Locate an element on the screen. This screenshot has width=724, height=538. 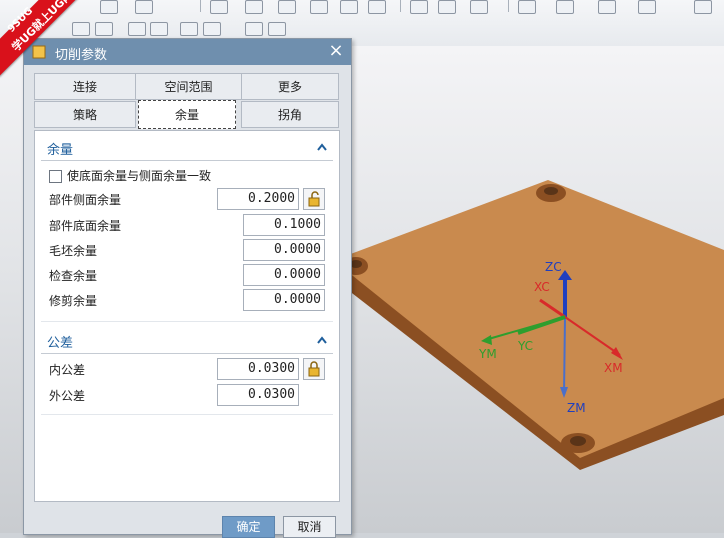
delete-icon is located at coordinates (109, 7).